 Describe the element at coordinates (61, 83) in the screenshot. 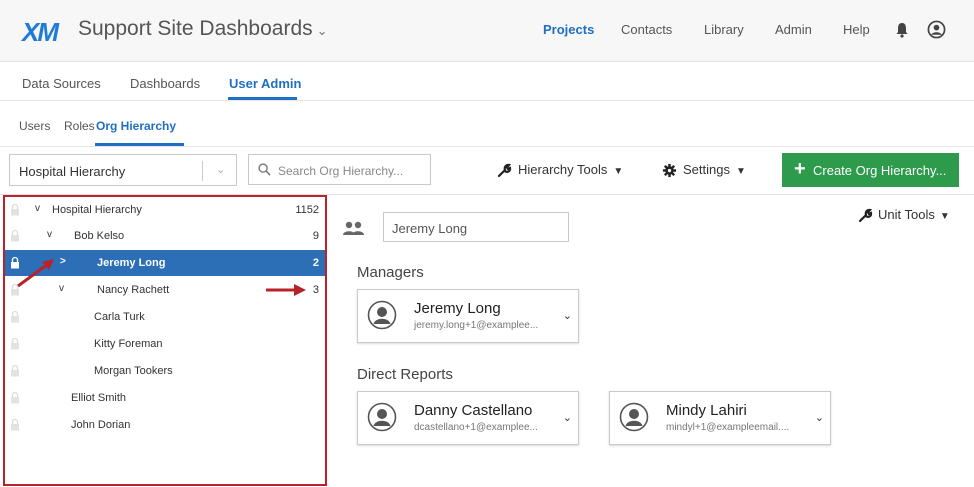

I see `tab-data-sources: Data Sources` at that location.